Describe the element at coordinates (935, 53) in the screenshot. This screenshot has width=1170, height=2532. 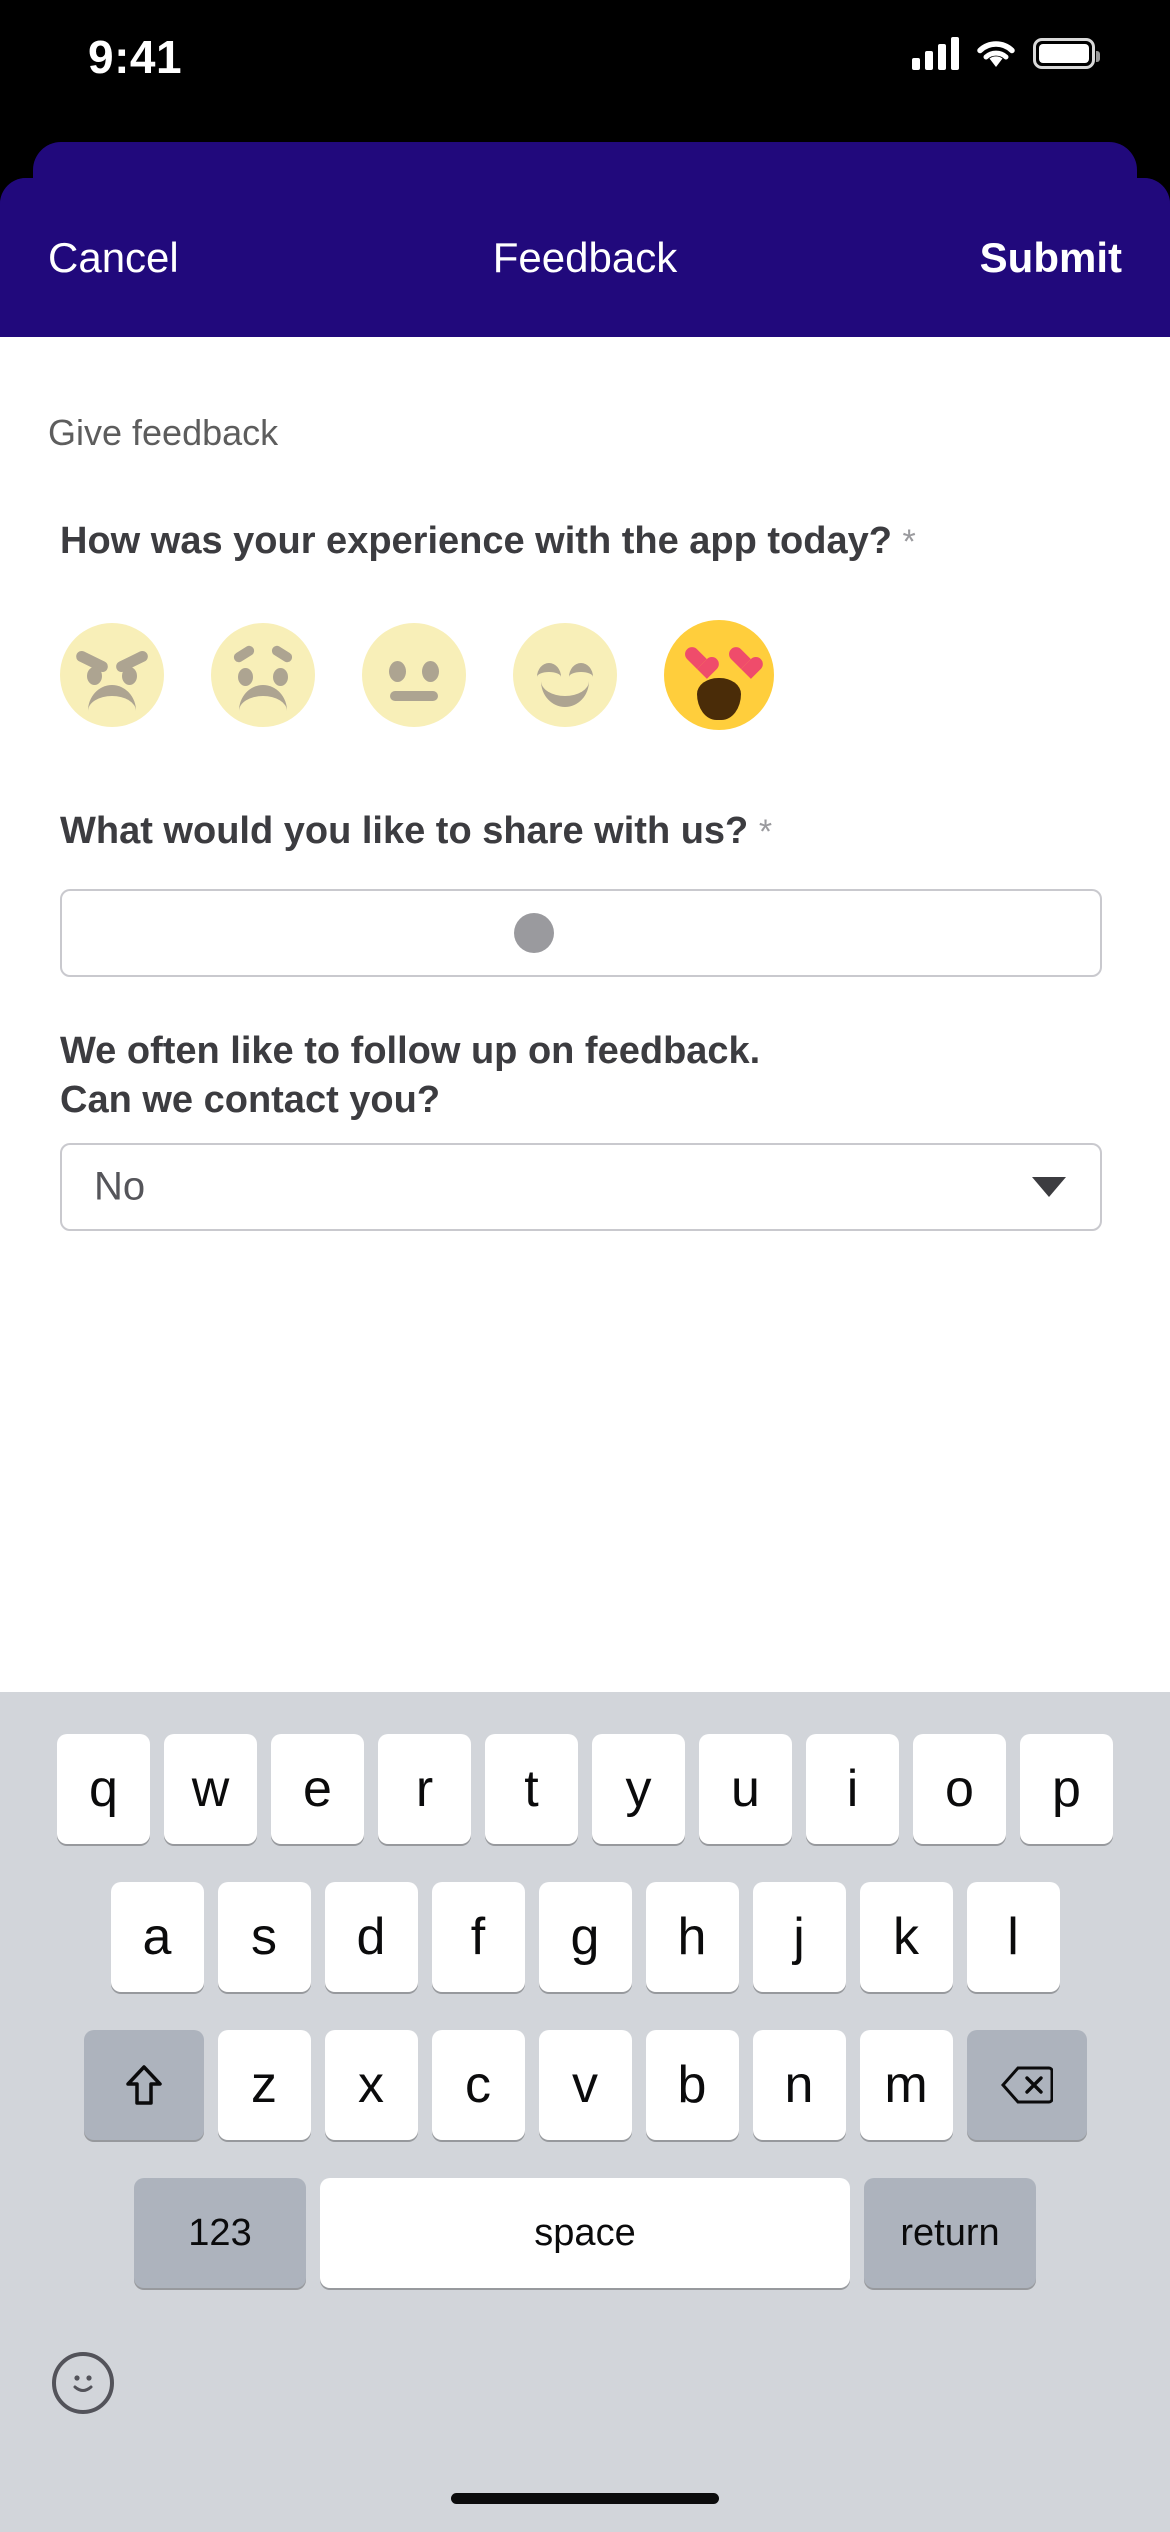
I see `cellular-signal-icon` at that location.